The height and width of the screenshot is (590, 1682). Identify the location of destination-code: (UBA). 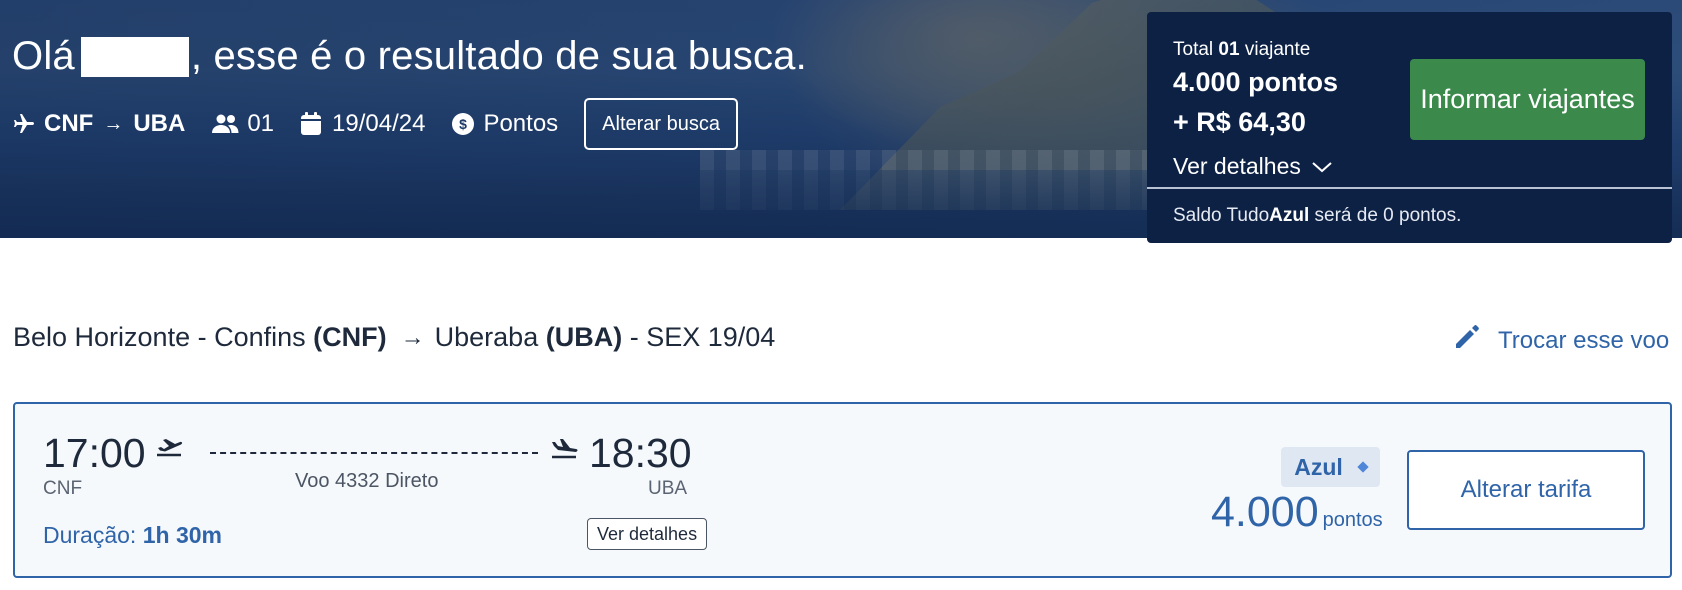
(584, 337).